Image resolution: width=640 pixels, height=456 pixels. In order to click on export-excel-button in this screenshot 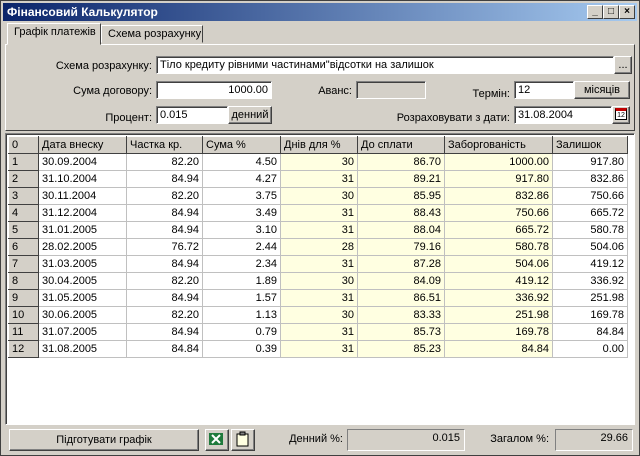, I will do `click(217, 440)`.